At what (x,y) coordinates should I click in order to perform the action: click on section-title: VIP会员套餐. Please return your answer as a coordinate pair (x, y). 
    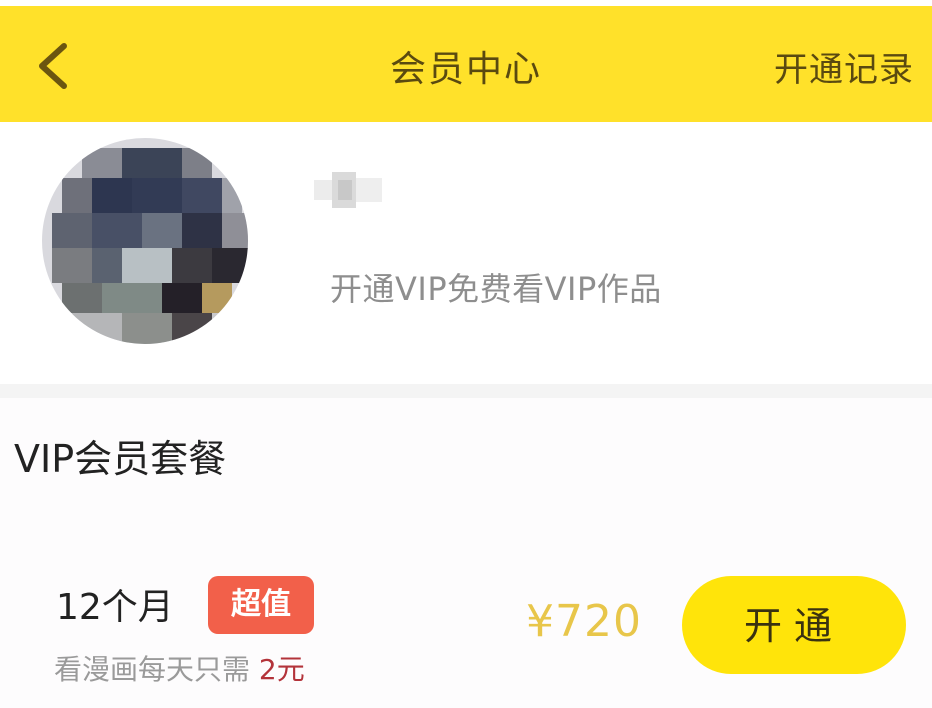
    Looking at the image, I should click on (120, 459).